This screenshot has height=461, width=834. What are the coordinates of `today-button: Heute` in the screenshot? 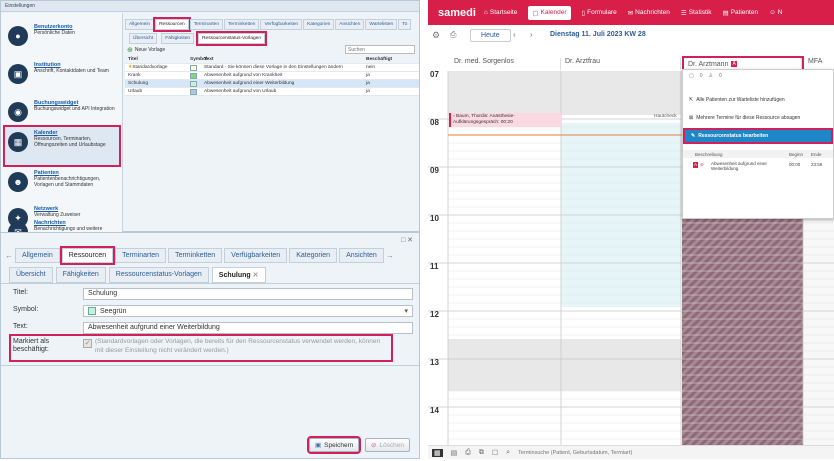 It's located at (490, 35).